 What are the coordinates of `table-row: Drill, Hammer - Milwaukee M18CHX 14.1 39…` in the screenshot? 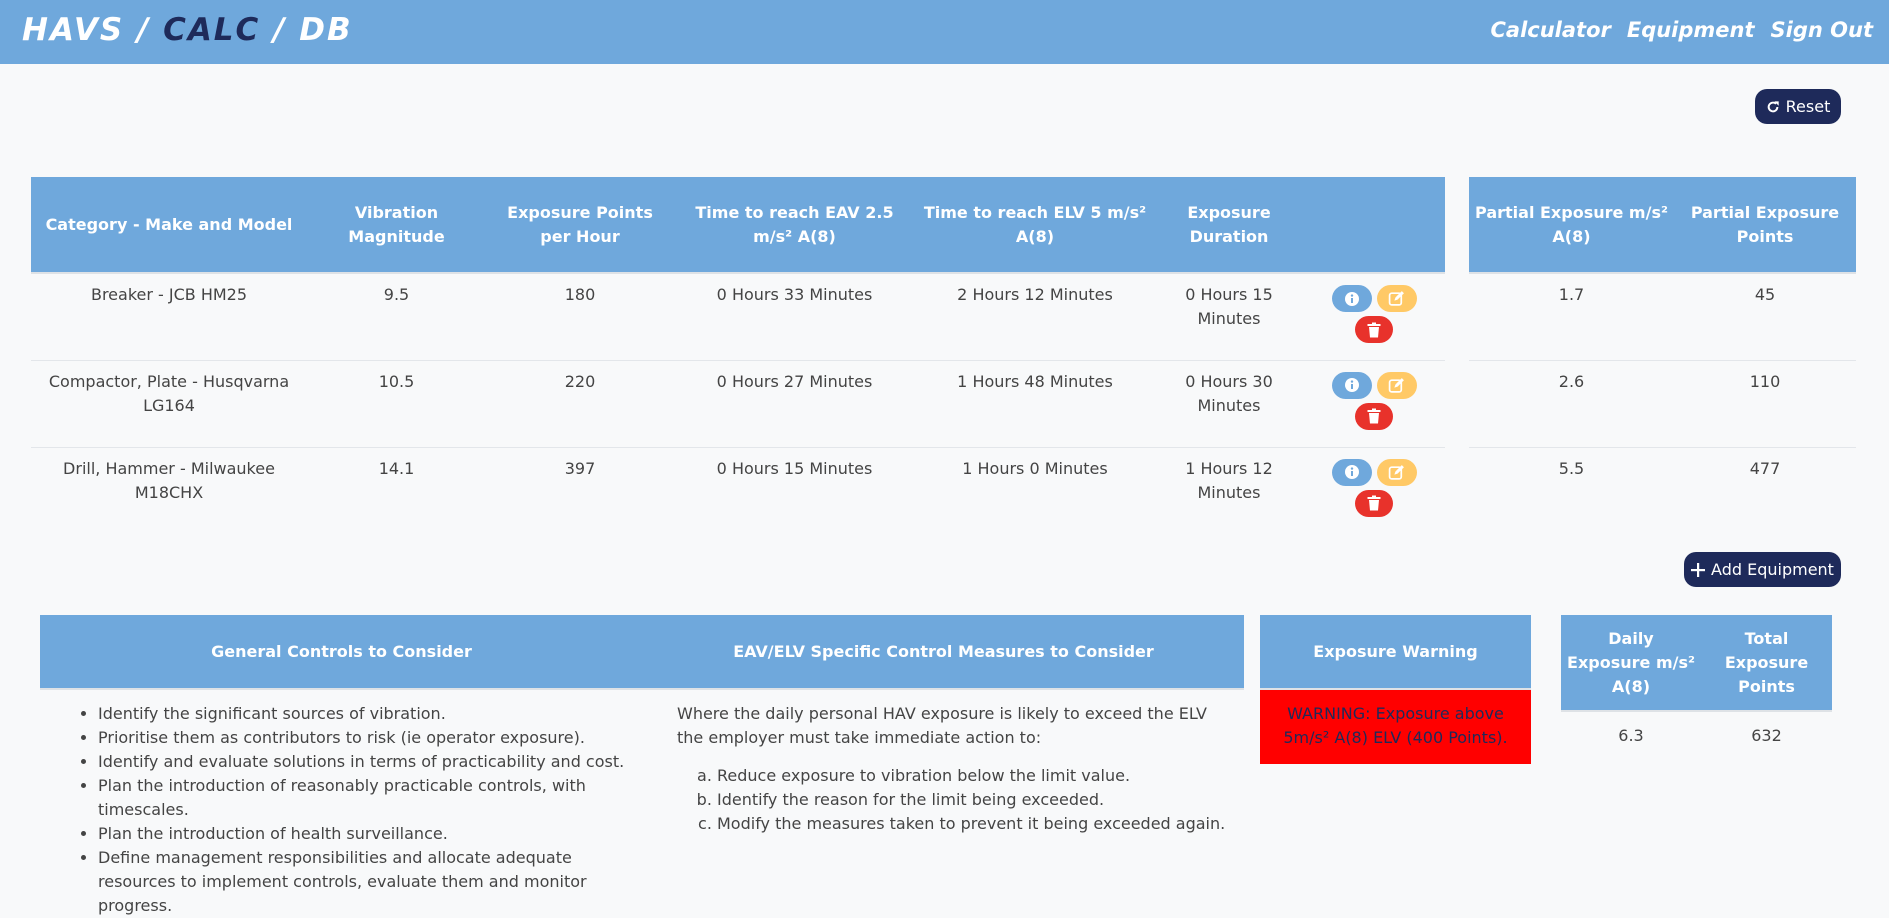 It's located at (738, 490).